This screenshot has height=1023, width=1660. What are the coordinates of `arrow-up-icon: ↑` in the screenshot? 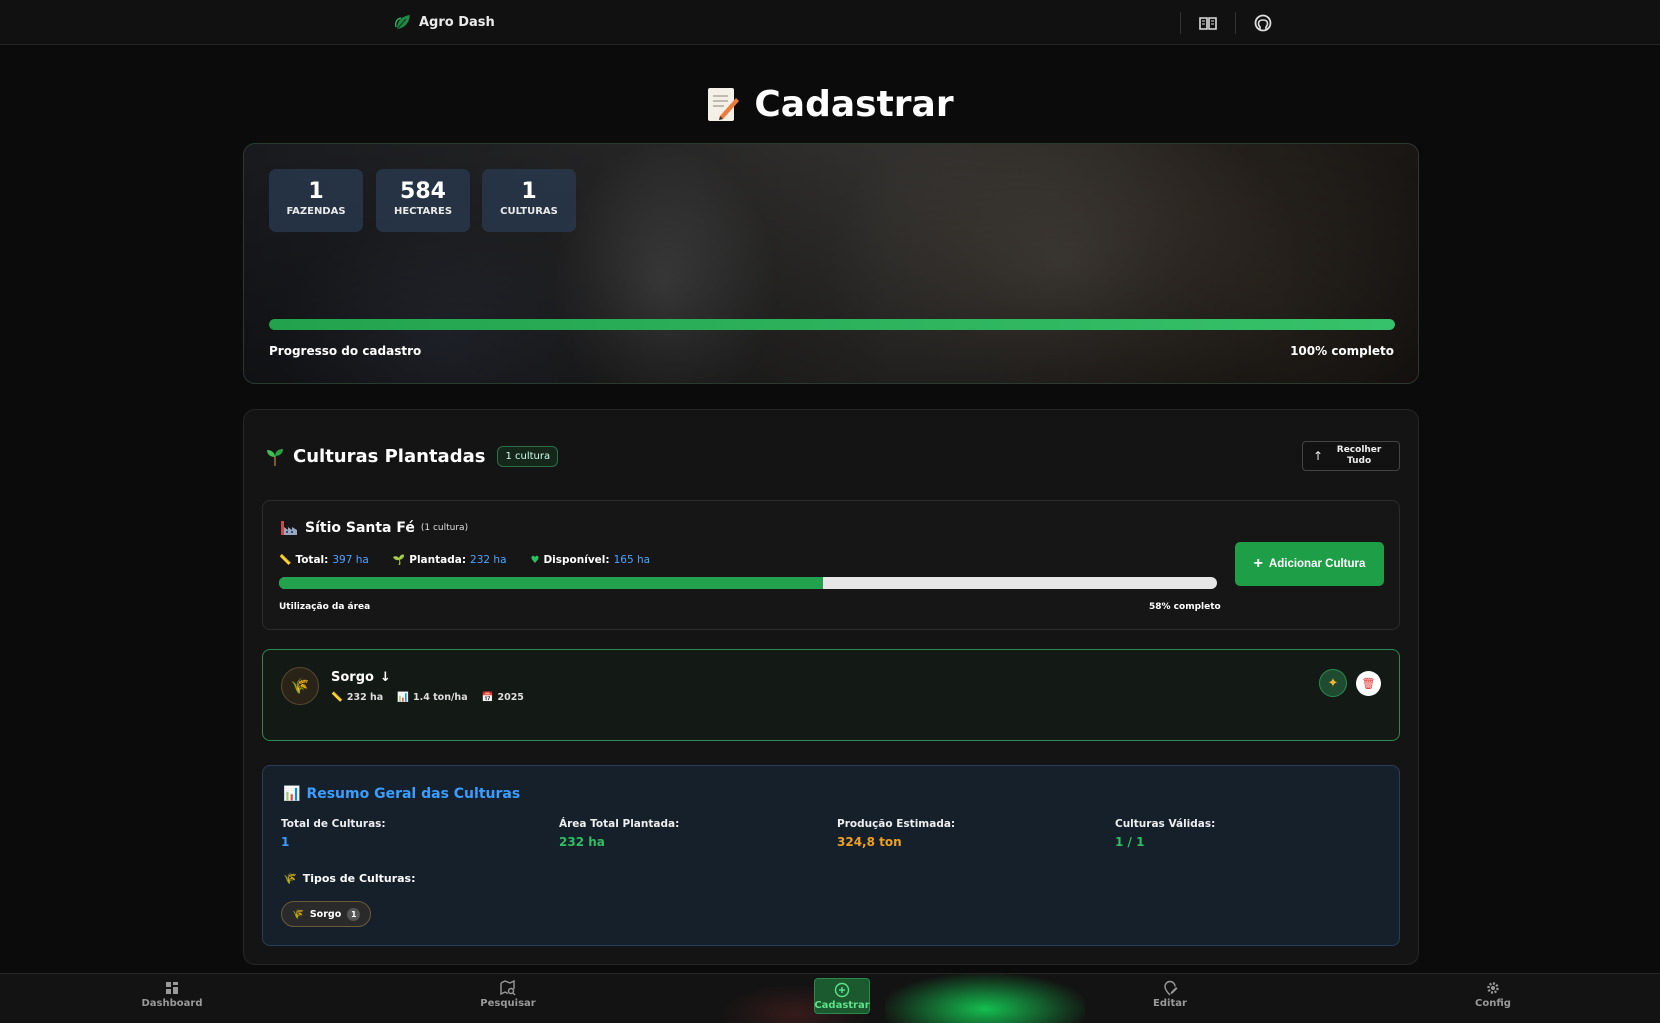 It's located at (1318, 456).